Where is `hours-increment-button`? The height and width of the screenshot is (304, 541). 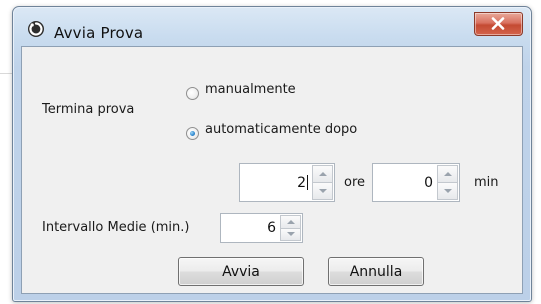
hours-increment-button is located at coordinates (322, 174).